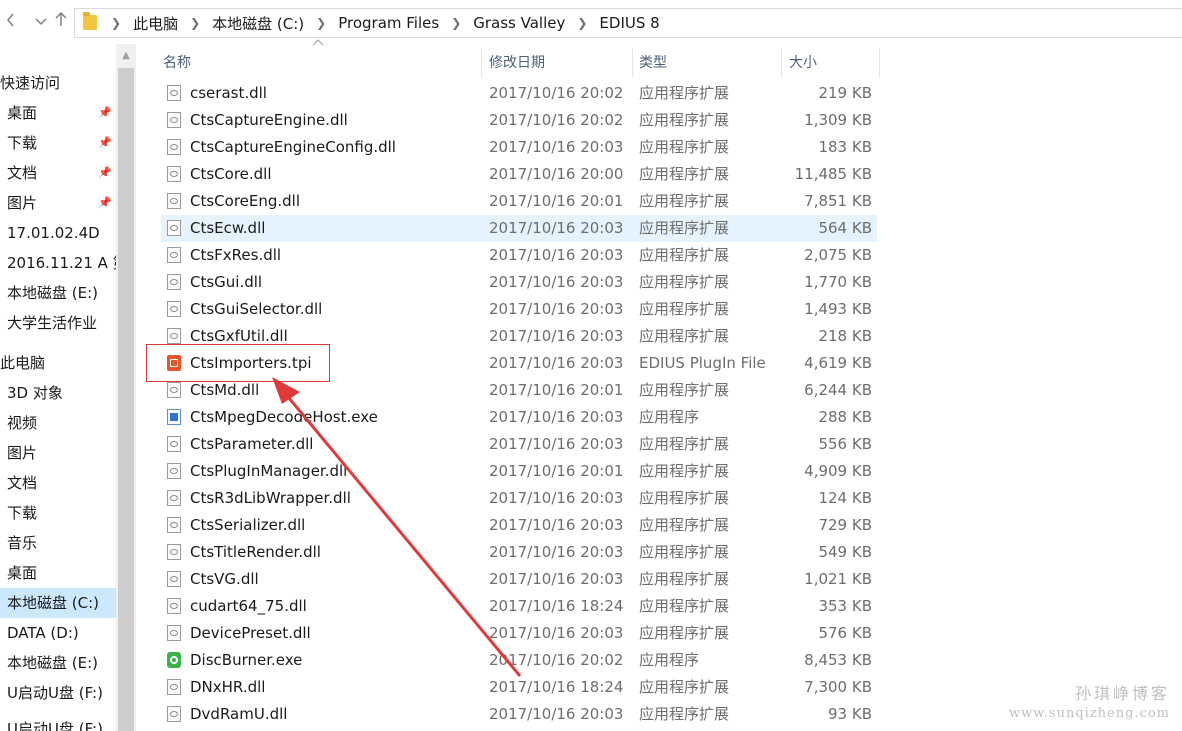 The image size is (1182, 731). I want to click on sidebar-item: 图片, so click(58, 453).